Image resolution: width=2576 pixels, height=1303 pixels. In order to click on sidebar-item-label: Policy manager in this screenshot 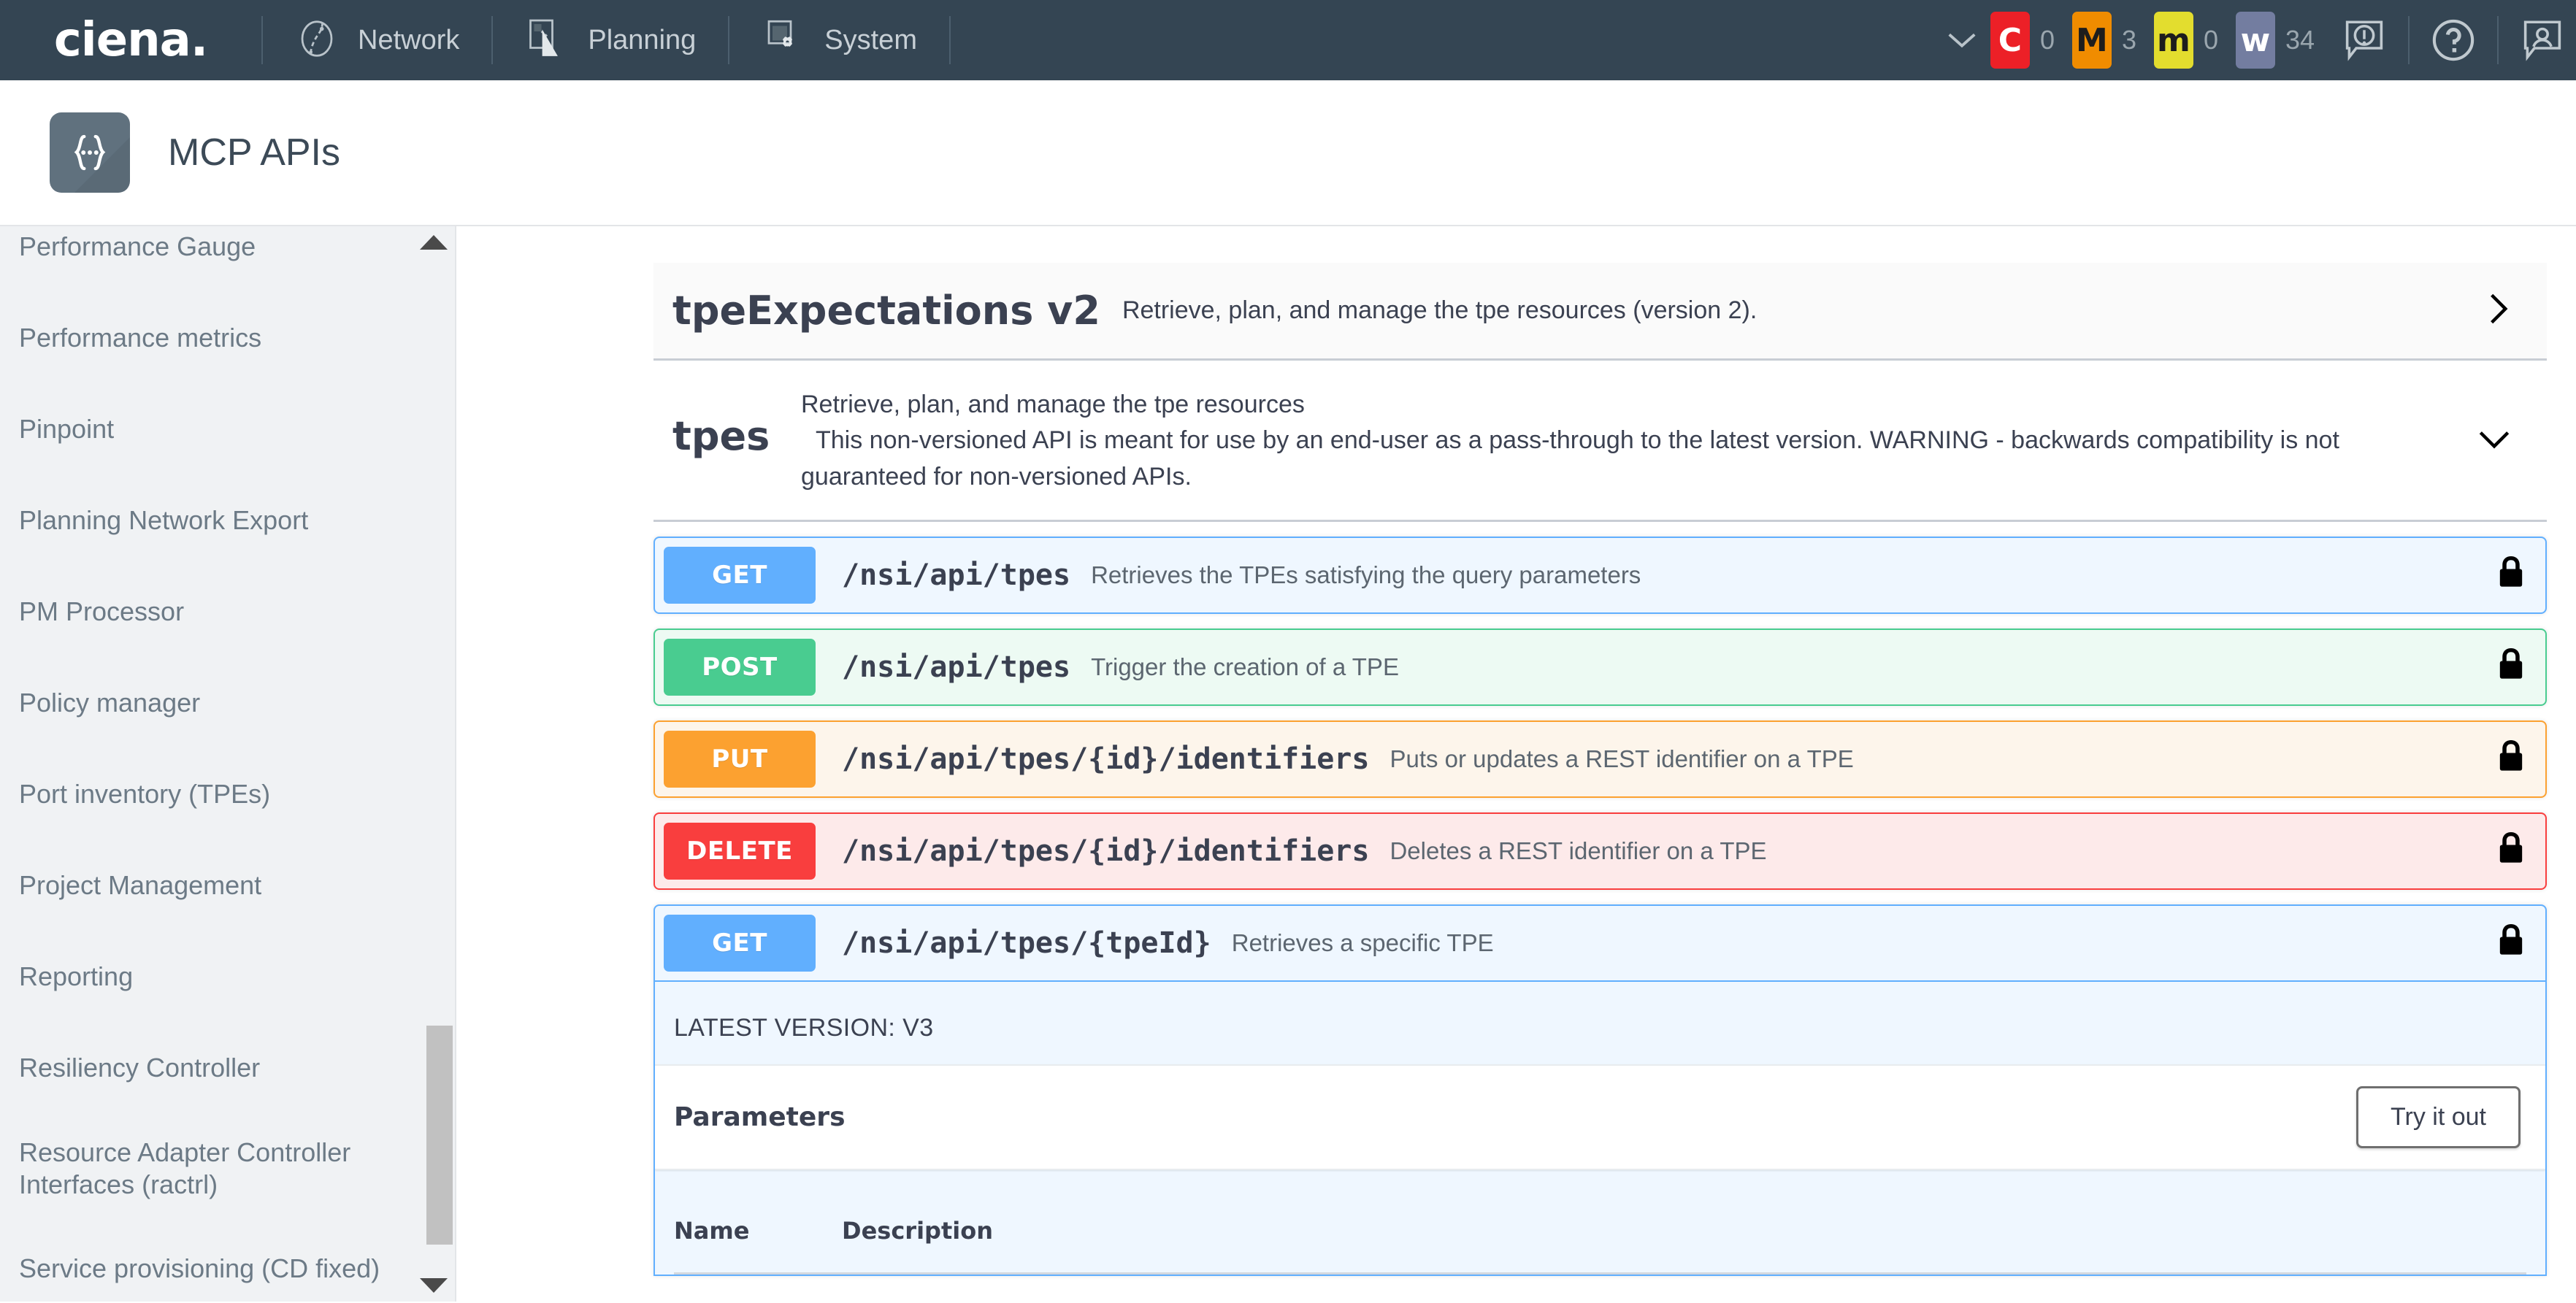, I will do `click(110, 703)`.